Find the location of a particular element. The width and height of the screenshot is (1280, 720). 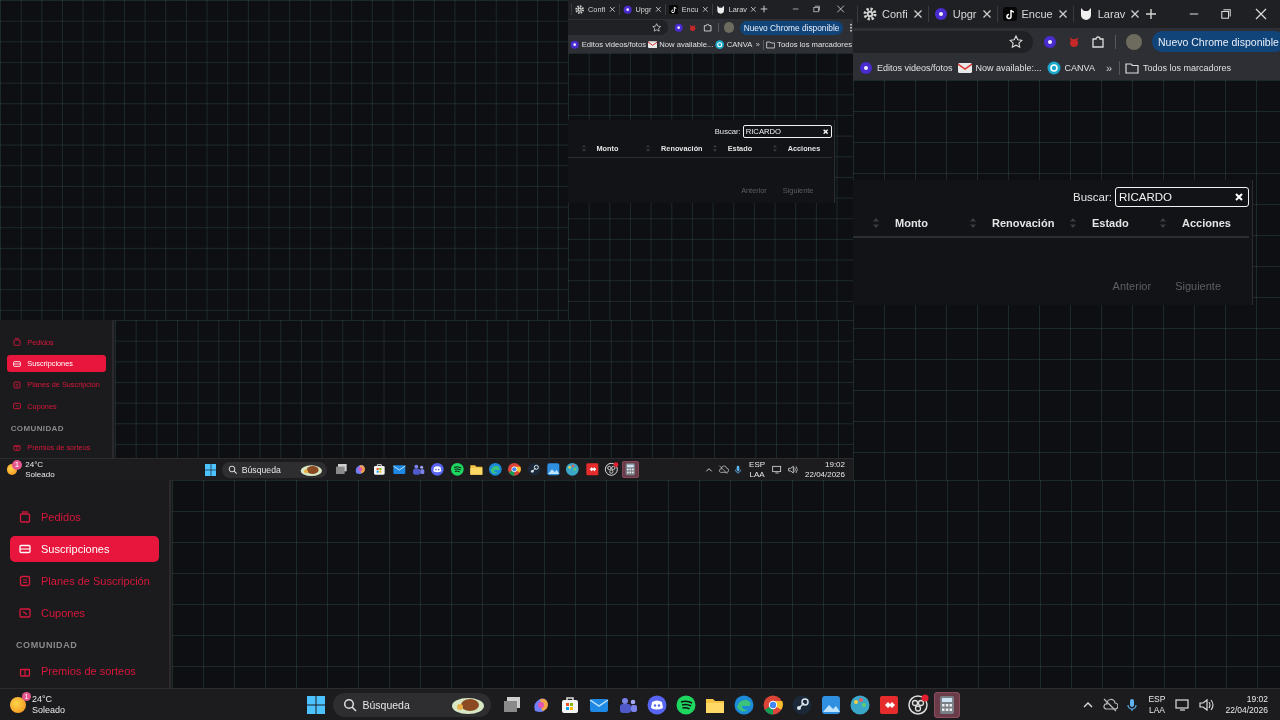

cloud-off-icon is located at coordinates (1110, 704).